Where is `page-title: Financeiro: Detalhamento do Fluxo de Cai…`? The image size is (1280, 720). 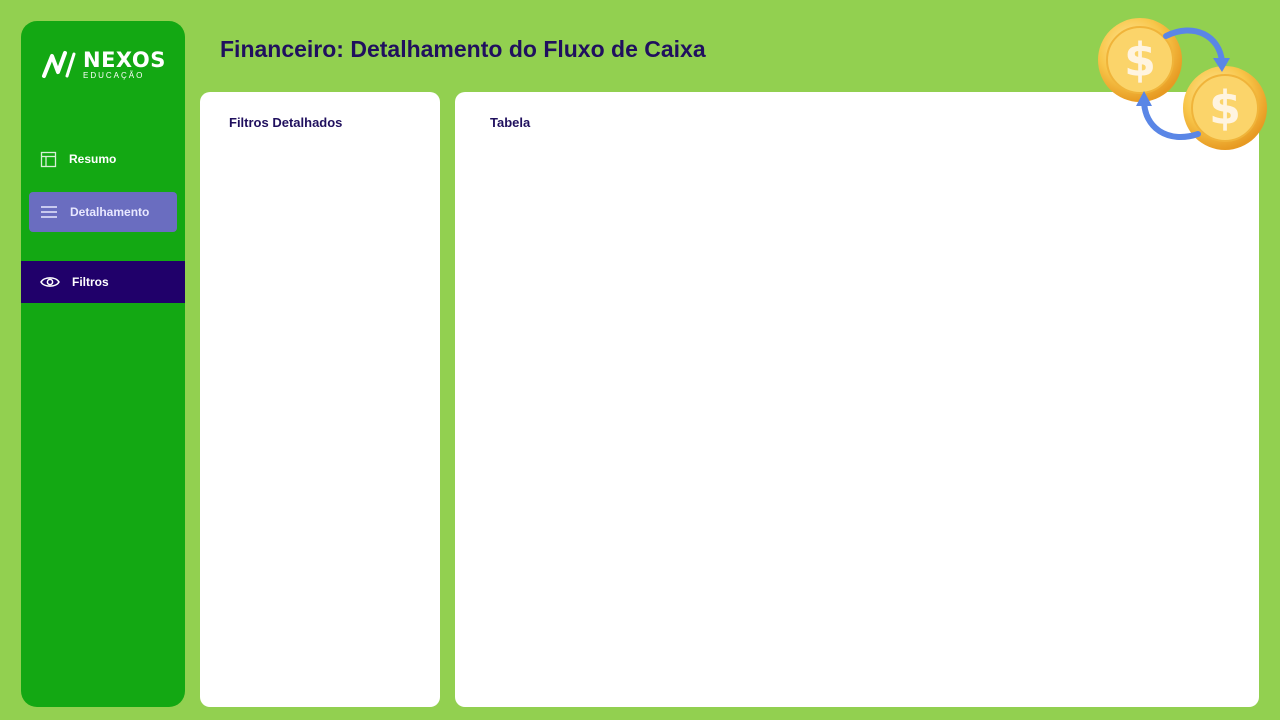
page-title: Financeiro: Detalhamento do Fluxo de Cai… is located at coordinates (463, 49).